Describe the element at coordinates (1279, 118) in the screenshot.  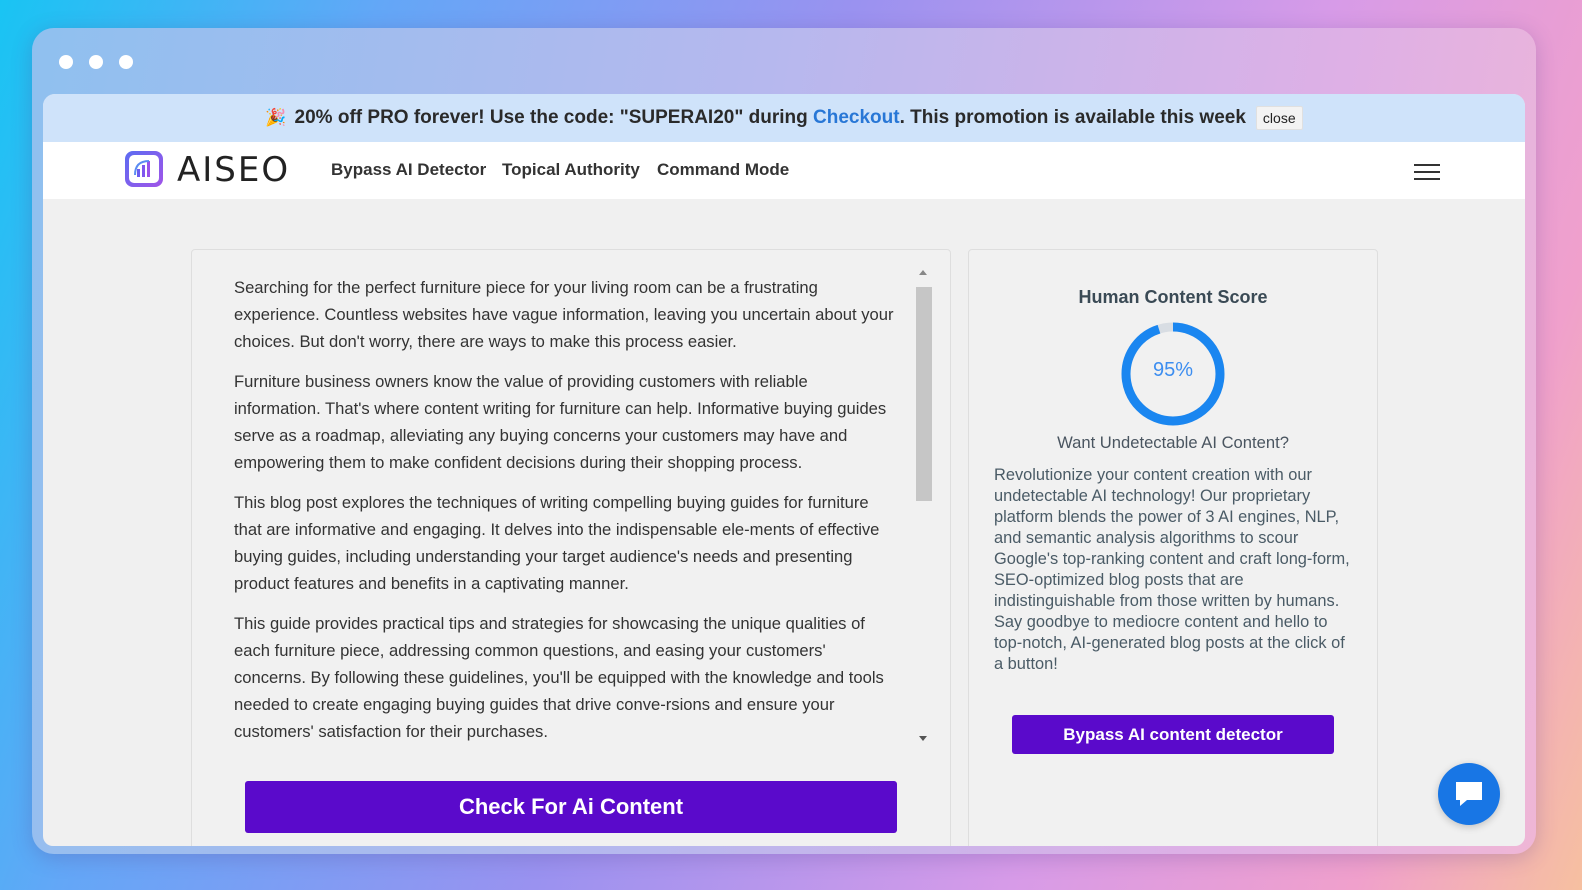
I see `promo-close-button: close` at that location.